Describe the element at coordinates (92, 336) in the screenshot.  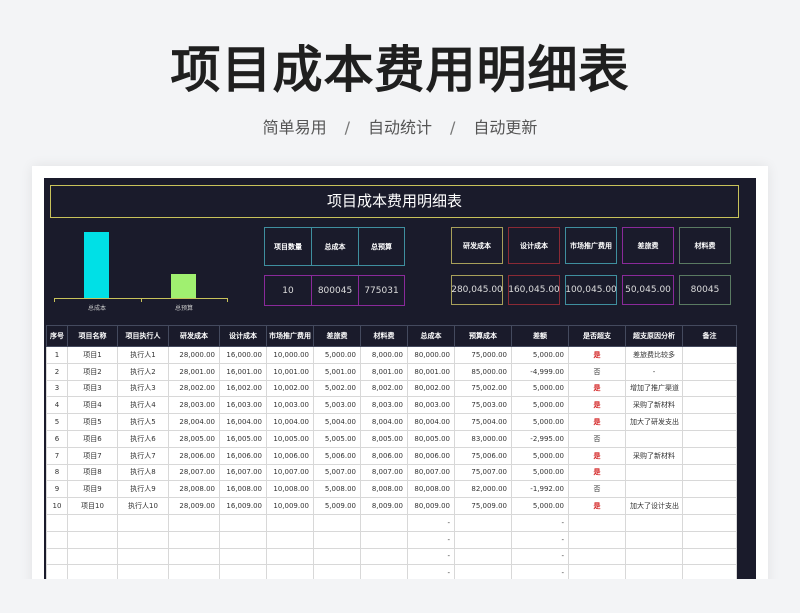
I see `column-header: 项目名称` at that location.